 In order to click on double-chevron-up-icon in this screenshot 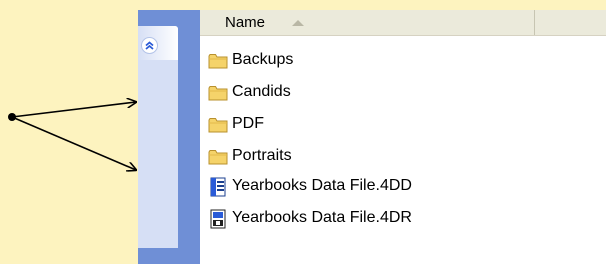, I will do `click(149, 45)`.